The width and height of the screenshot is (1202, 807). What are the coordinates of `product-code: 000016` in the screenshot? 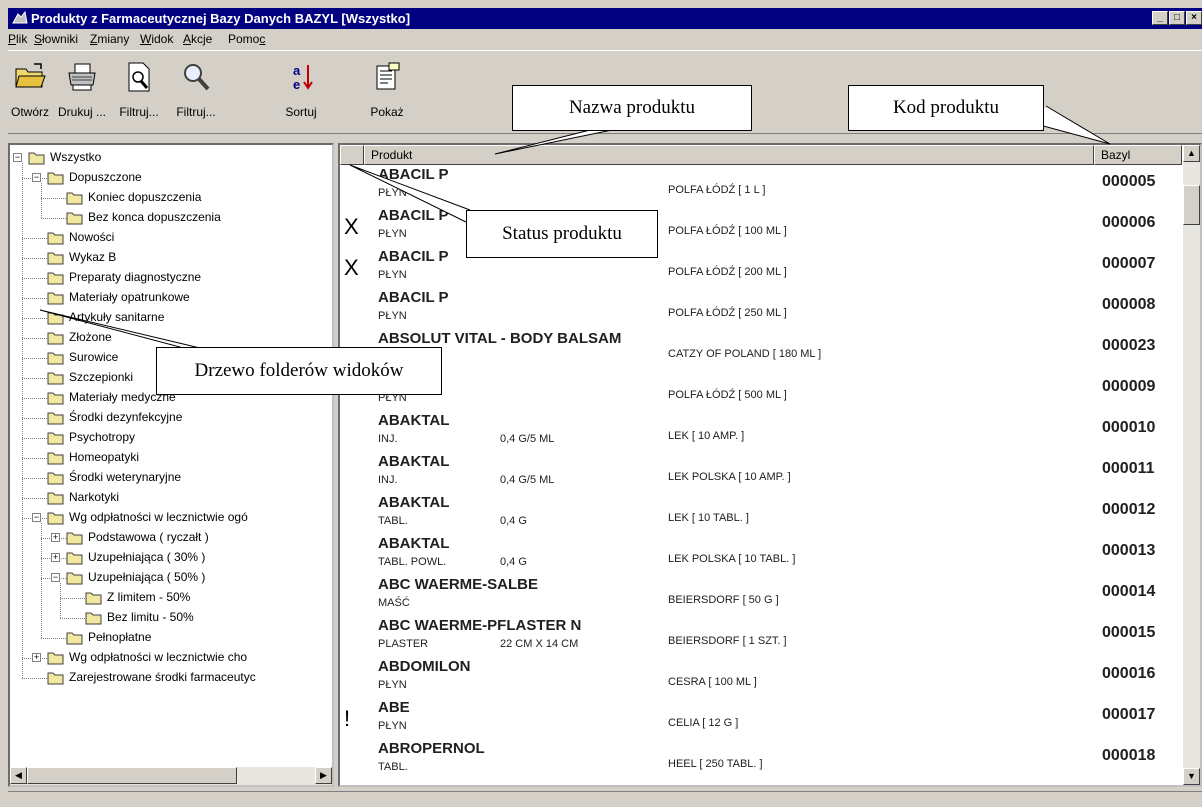 It's located at (1129, 673).